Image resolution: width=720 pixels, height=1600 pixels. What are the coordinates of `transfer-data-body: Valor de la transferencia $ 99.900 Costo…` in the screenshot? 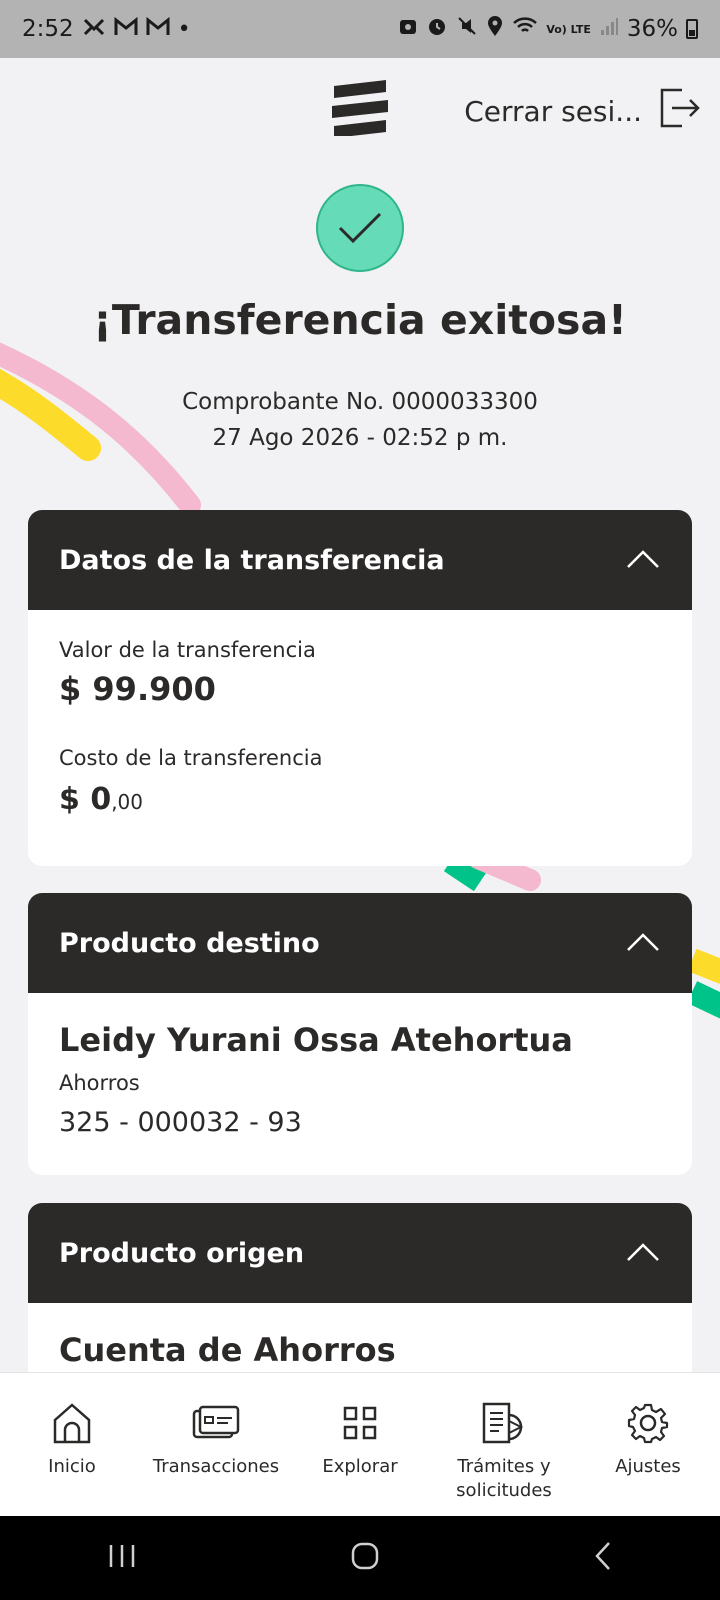 It's located at (360, 727).